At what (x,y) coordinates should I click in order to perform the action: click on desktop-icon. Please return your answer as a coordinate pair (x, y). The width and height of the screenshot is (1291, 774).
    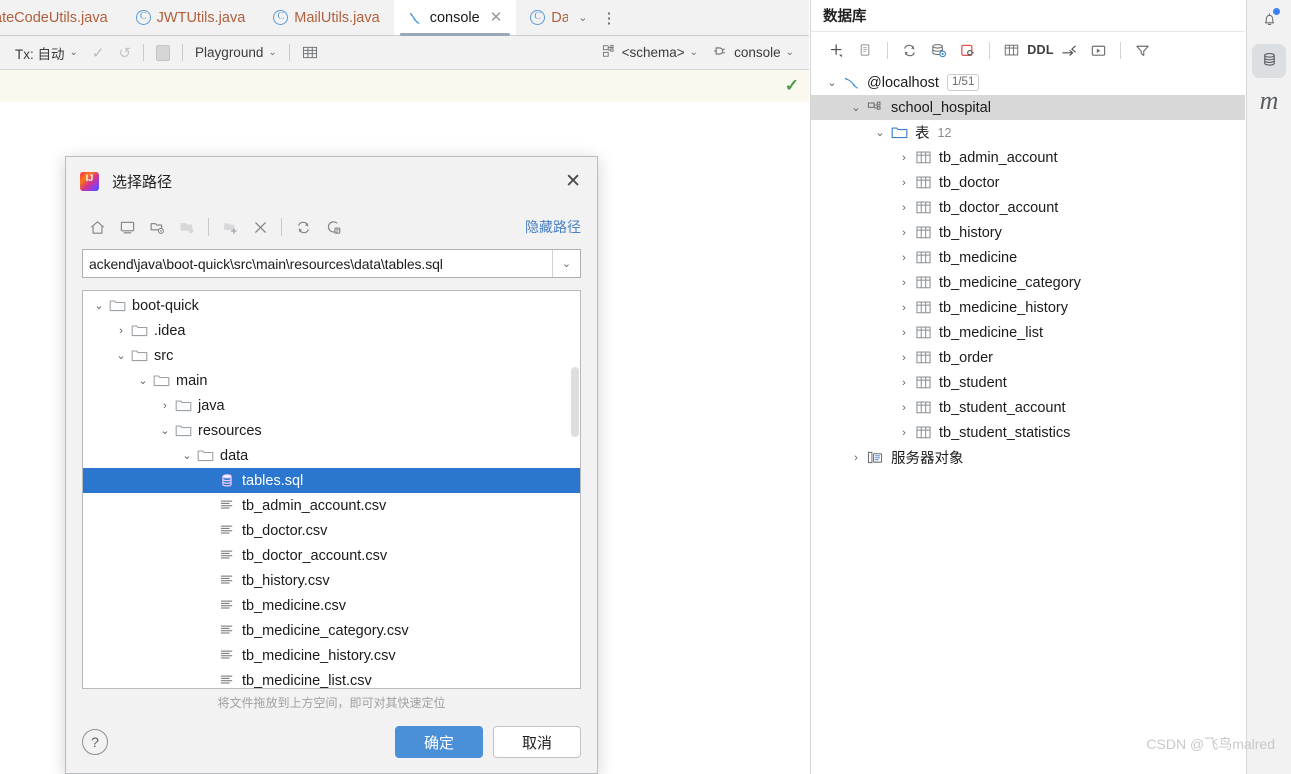
    Looking at the image, I should click on (127, 227).